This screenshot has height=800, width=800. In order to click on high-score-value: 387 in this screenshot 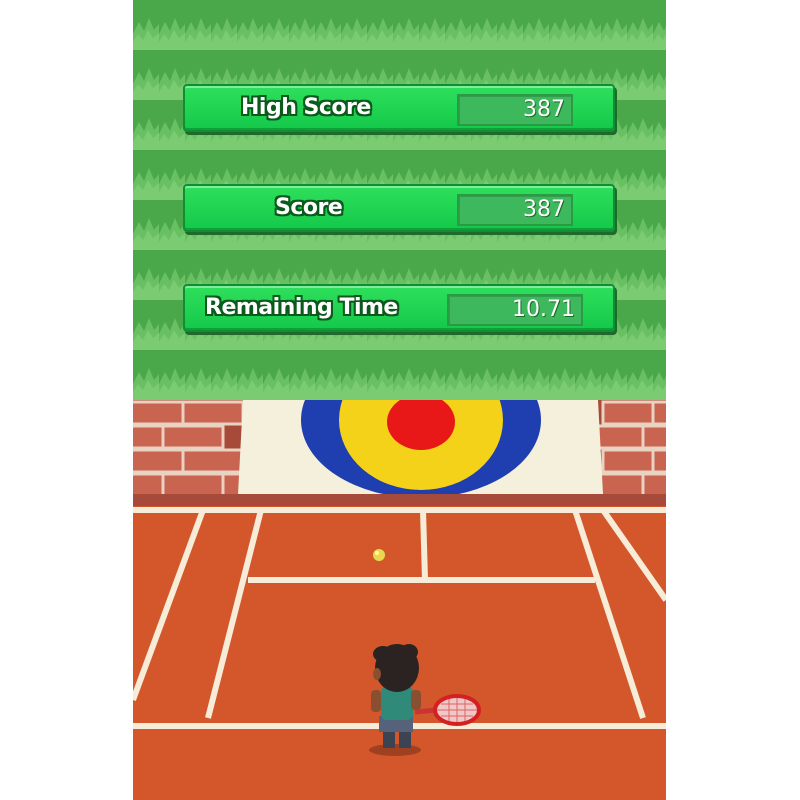, I will do `click(544, 109)`.